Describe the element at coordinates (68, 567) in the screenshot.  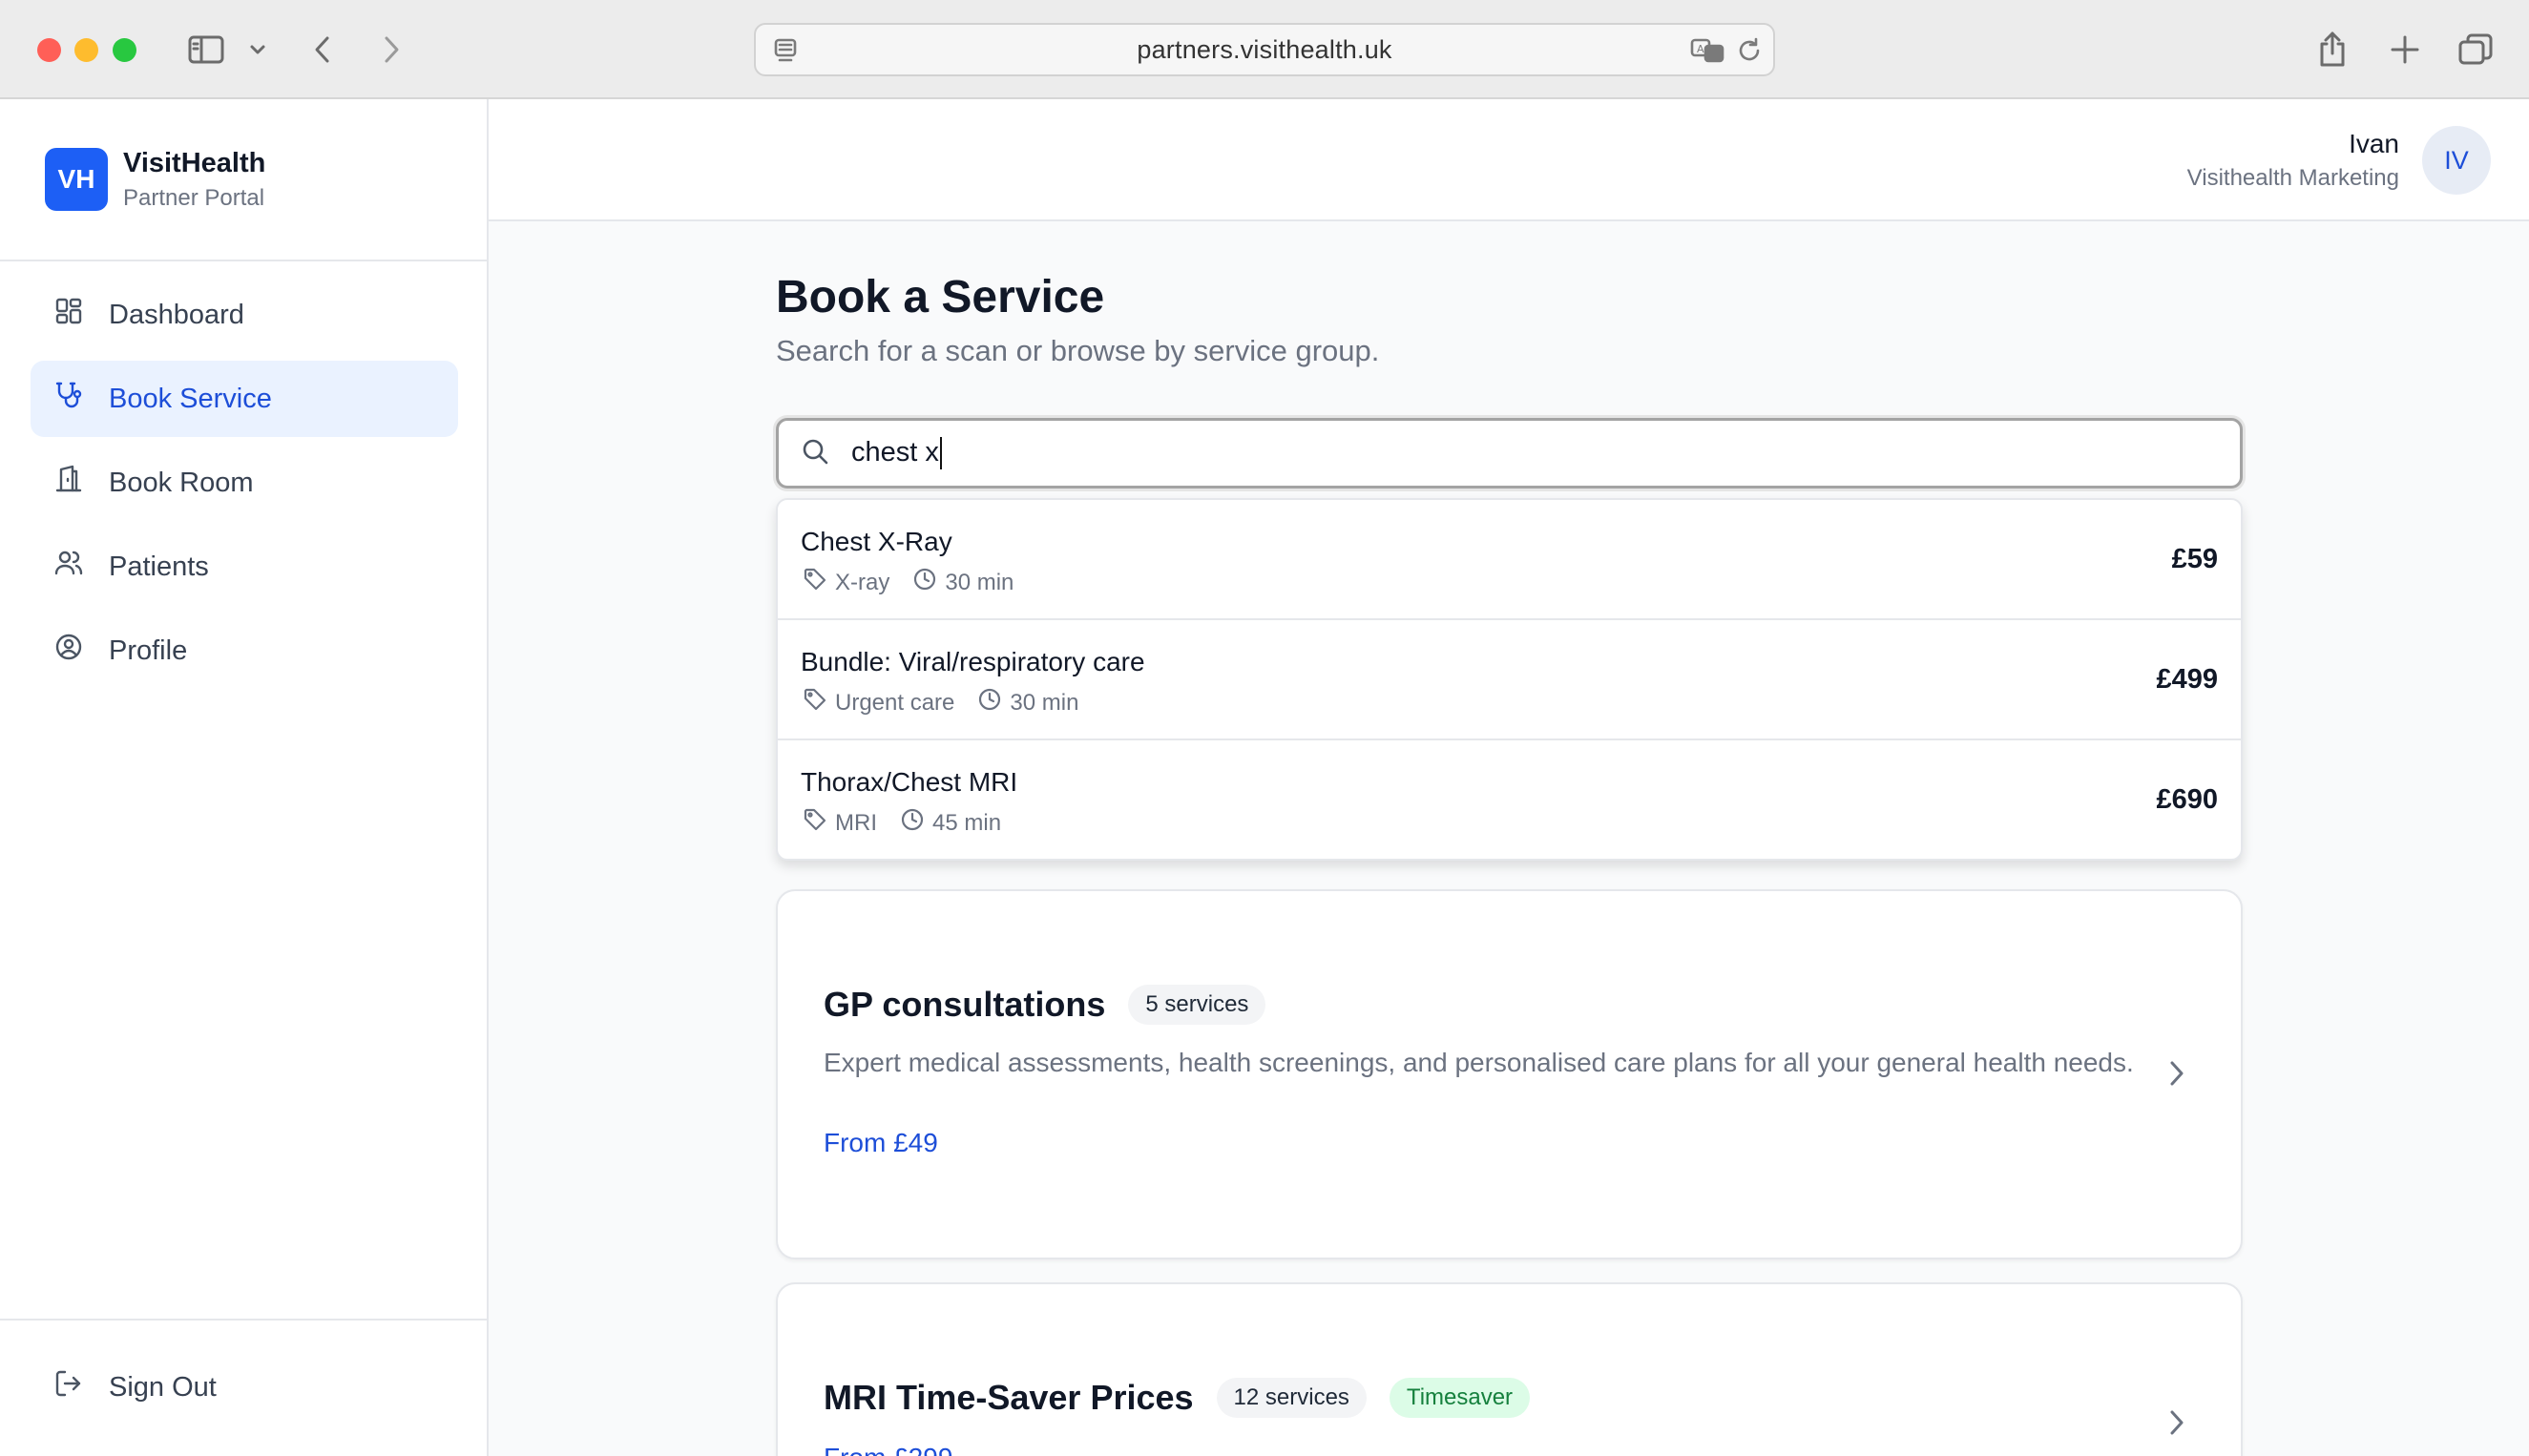
I see `users-icon` at that location.